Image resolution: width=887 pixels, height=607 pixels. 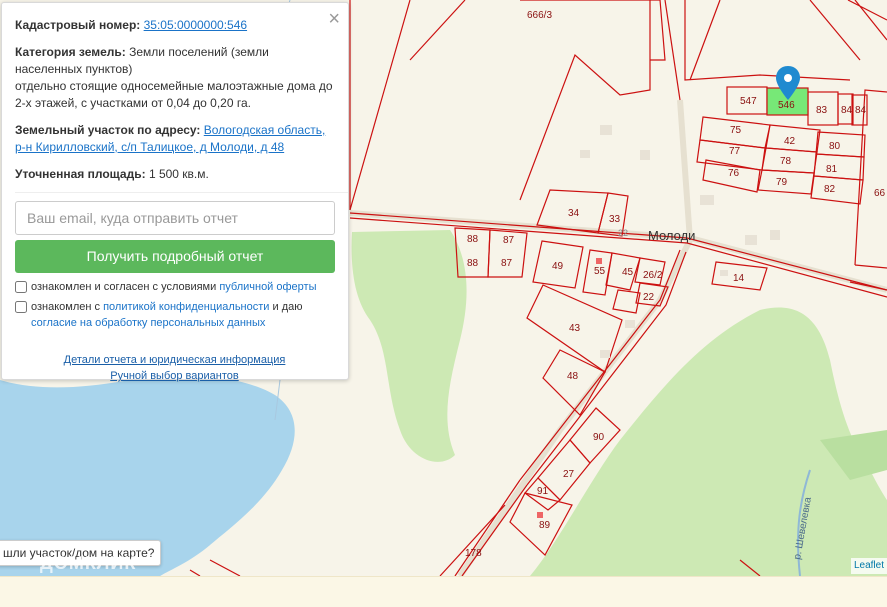 I want to click on leaflet-attribution: Leaflet, so click(x=868, y=566).